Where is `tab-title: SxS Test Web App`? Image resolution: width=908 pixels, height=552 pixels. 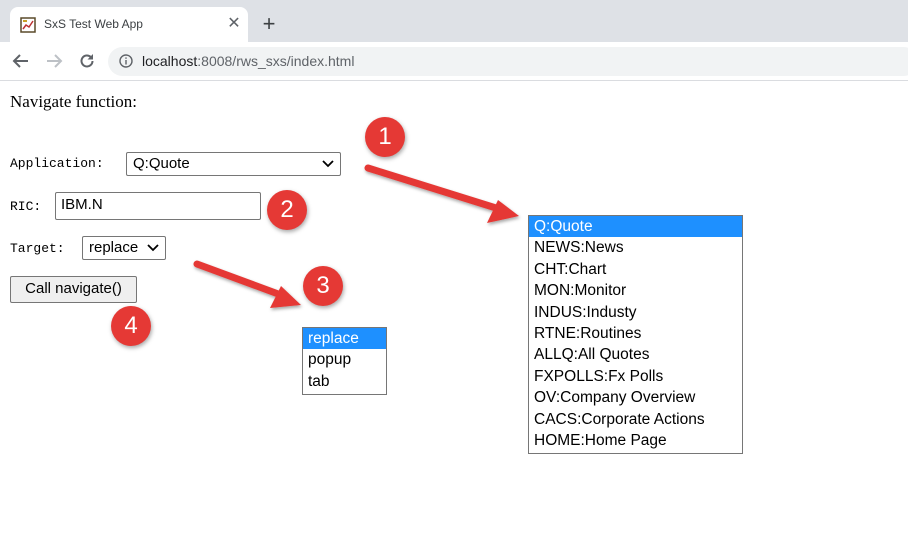
tab-title: SxS Test Web App is located at coordinates (93, 24).